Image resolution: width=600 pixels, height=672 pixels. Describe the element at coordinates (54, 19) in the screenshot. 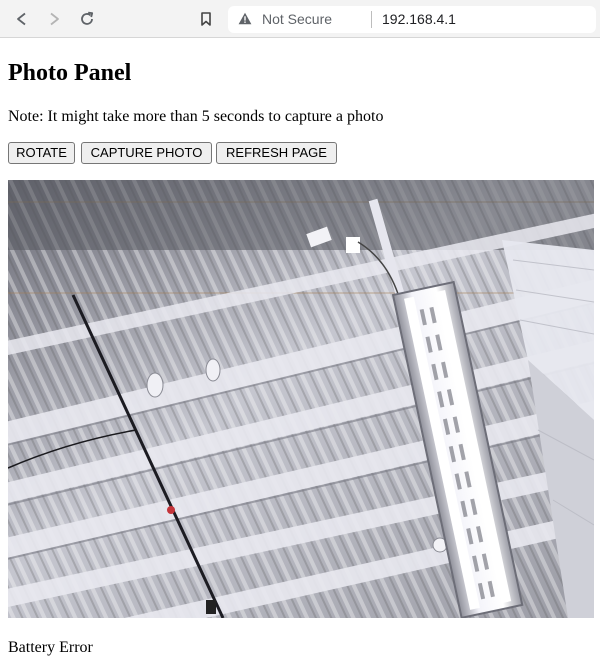

I see `forward-arrow-icon` at that location.